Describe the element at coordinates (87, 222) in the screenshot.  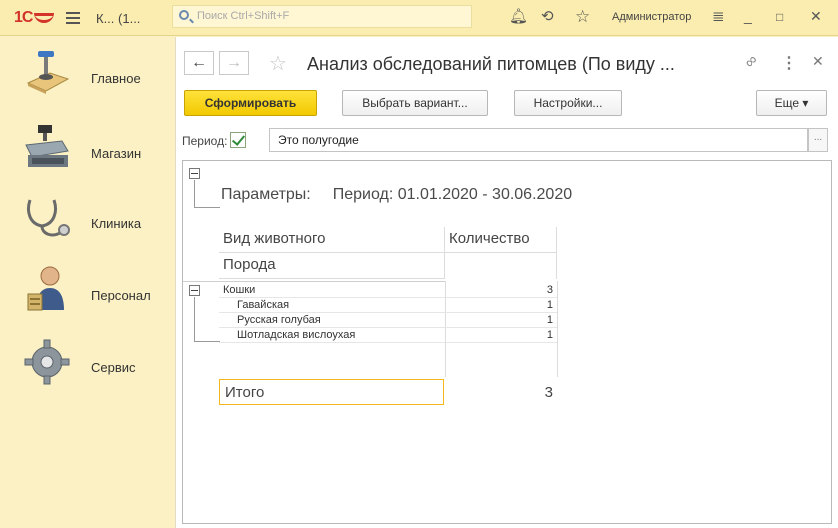
I see `sidebar-item-clinic: Клиника` at that location.